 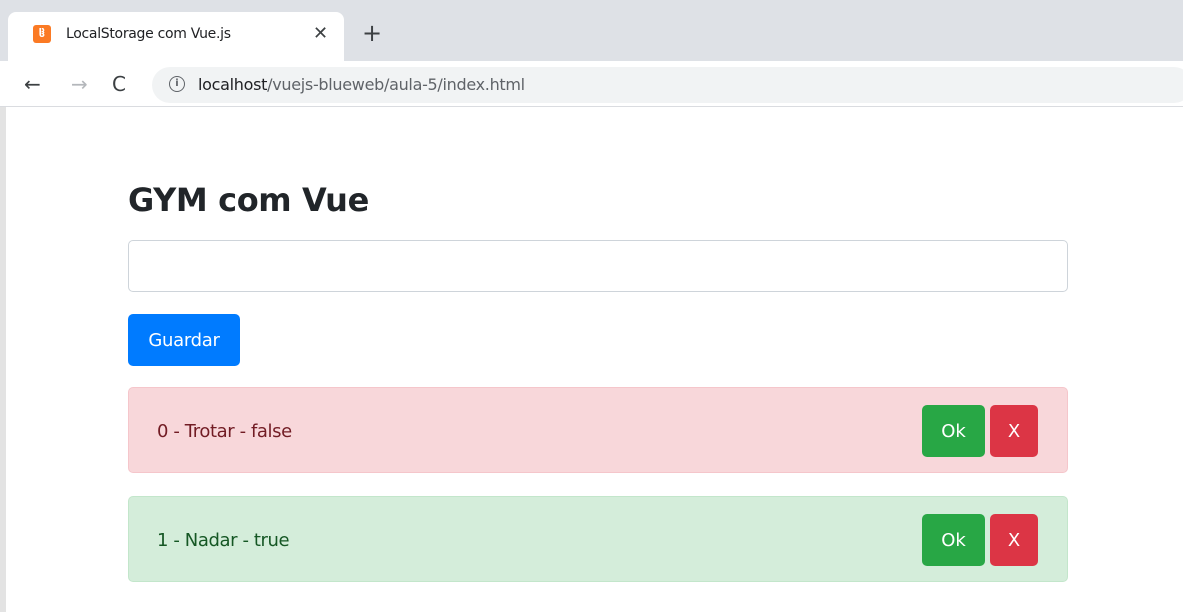 I want to click on task-text: 1 - Nadar - true, so click(x=223, y=540).